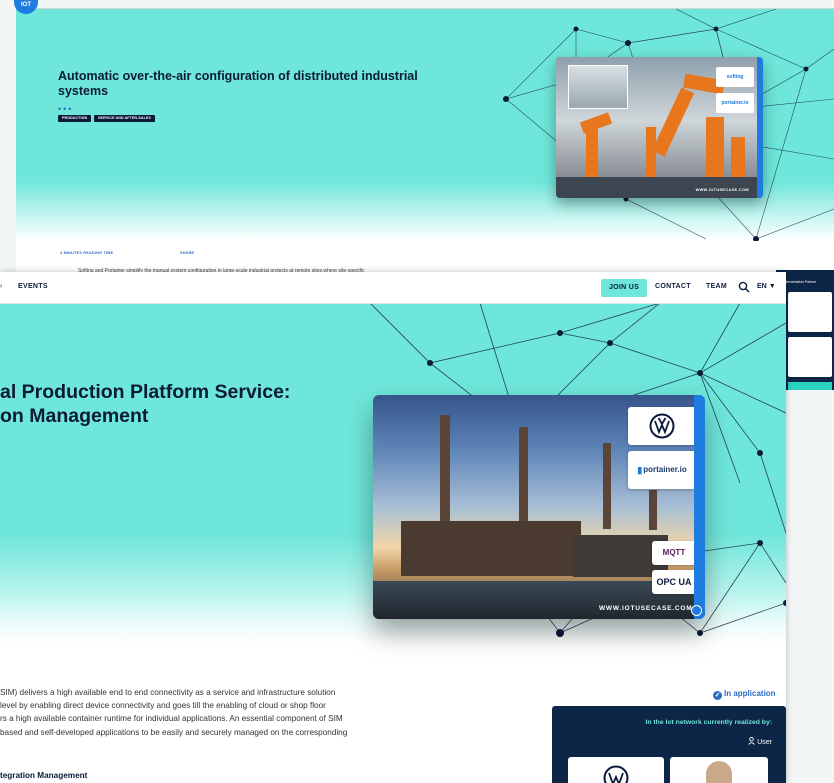  I want to click on nav-chevron-icon: ›, so click(1, 287).